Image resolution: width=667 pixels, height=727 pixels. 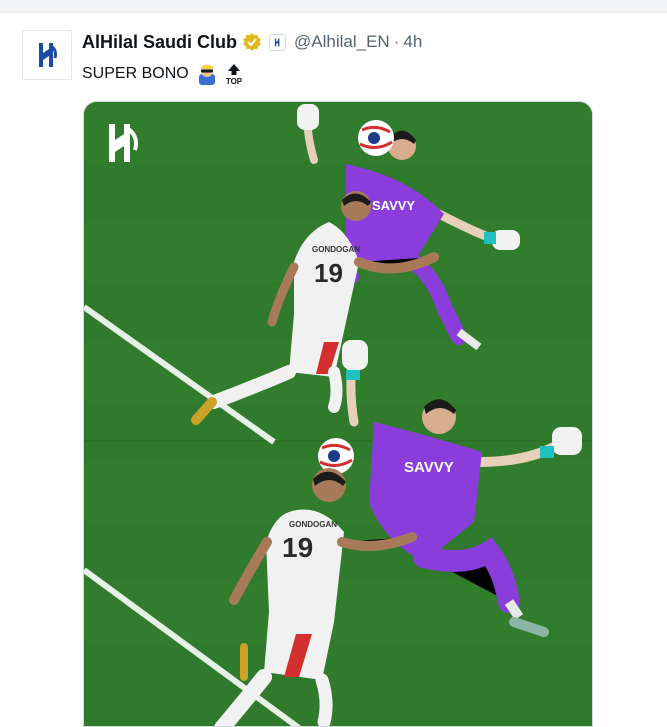 I want to click on sponsor-top: SAVVY, so click(x=393, y=205).